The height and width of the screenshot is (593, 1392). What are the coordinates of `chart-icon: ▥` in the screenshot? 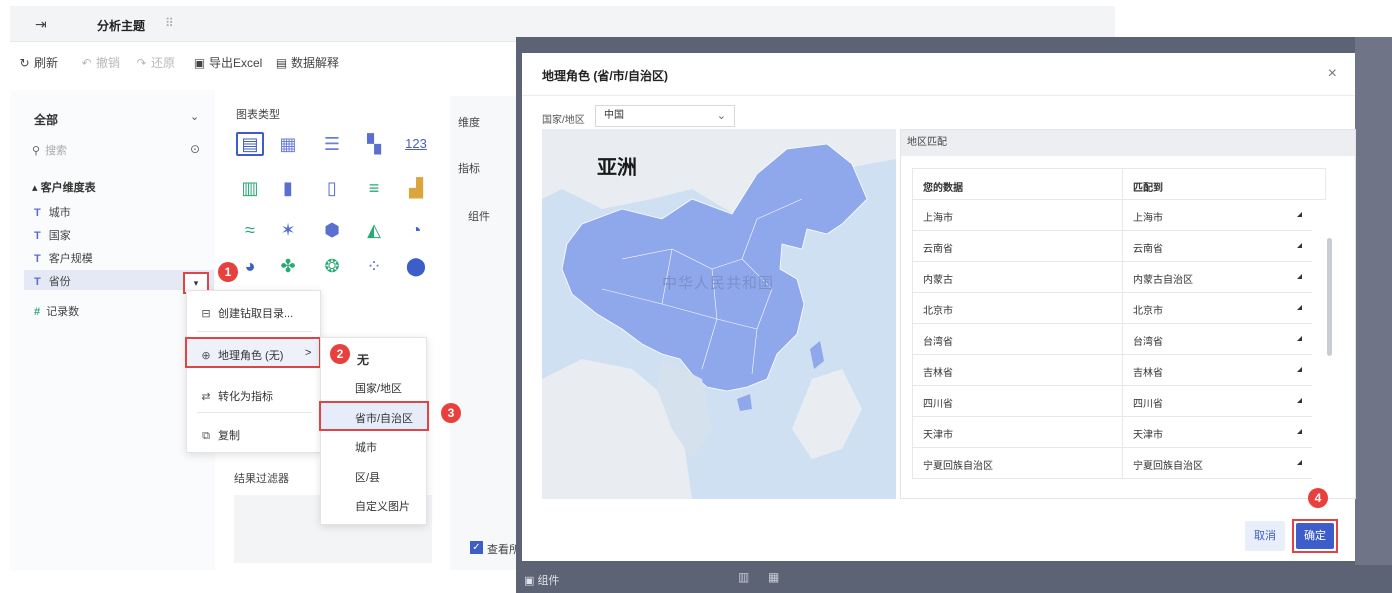 It's located at (743, 577).